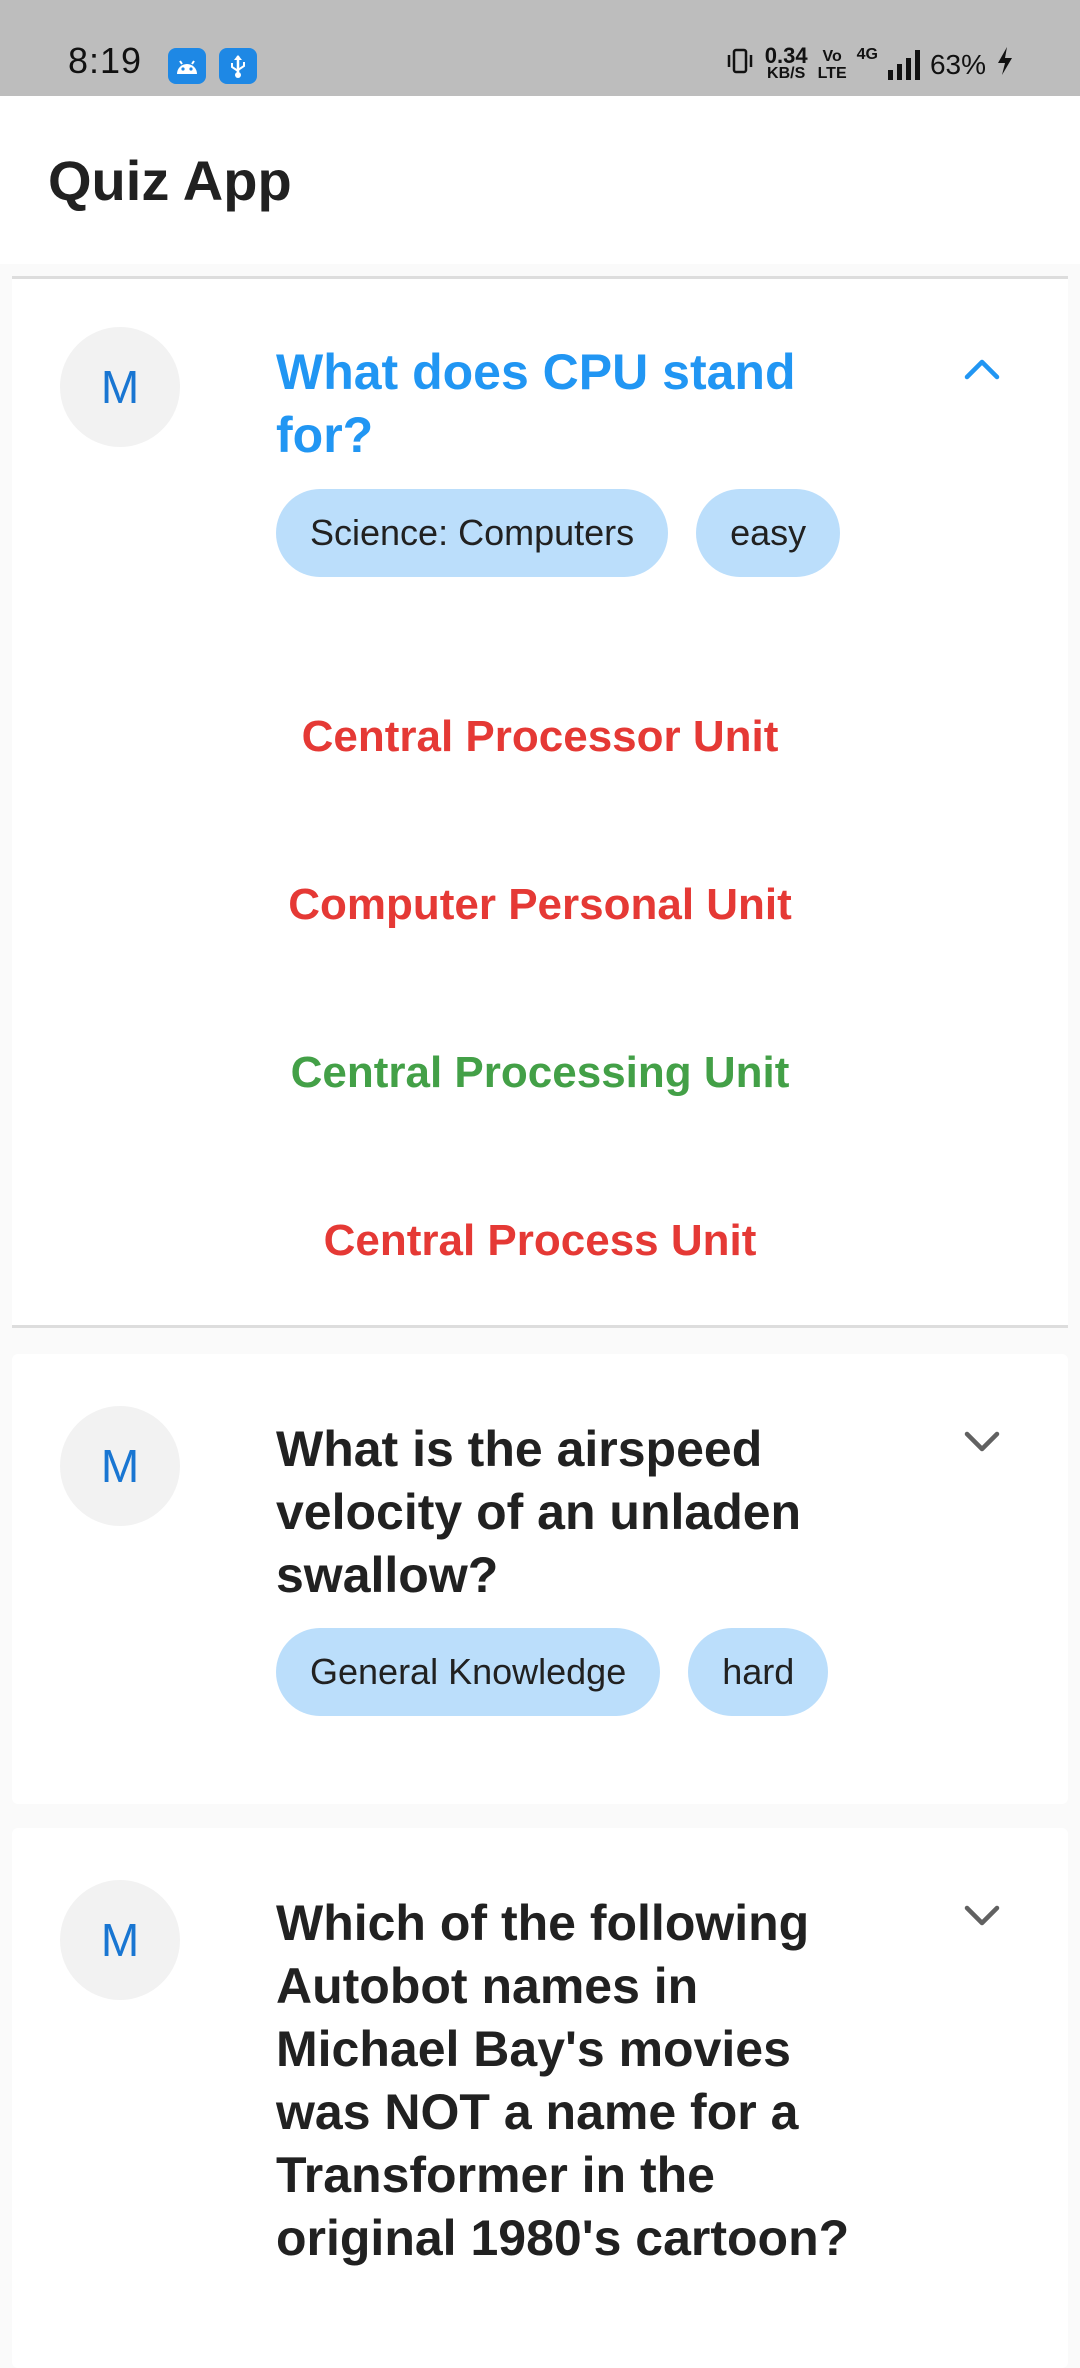 Image resolution: width=1080 pixels, height=2368 pixels. I want to click on volte-bottom: LTE, so click(832, 73).